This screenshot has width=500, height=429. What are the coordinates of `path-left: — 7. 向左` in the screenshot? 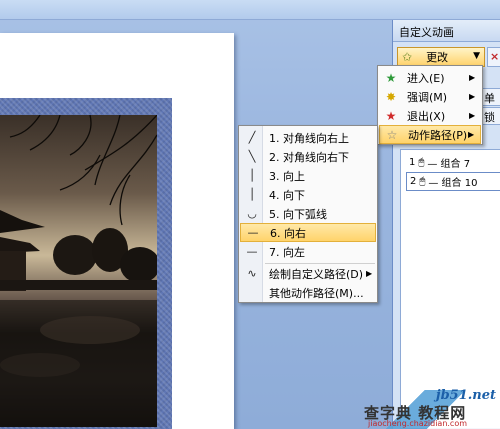 It's located at (308, 251).